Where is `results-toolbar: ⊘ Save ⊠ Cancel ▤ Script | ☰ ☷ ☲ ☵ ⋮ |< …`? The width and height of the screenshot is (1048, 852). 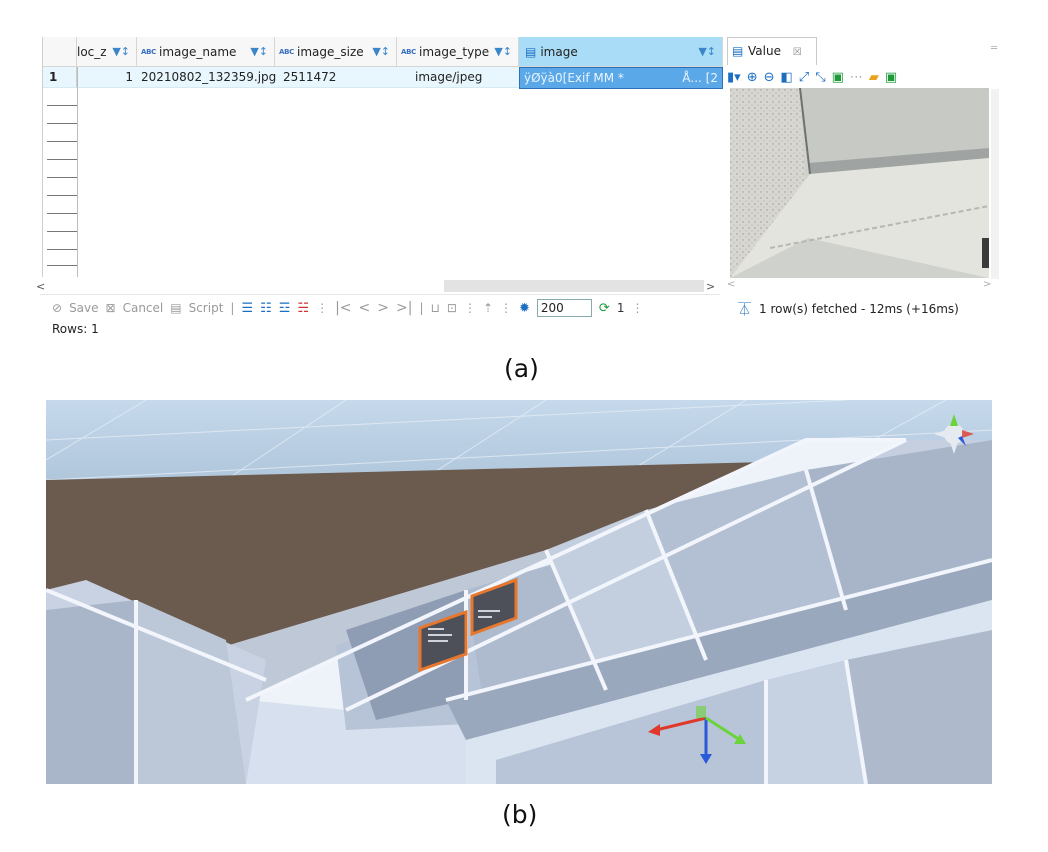 results-toolbar: ⊘ Save ⊠ Cancel ▤ Script | ☰ ☷ ☲ ☵ ⋮ |< … is located at coordinates (347, 308).